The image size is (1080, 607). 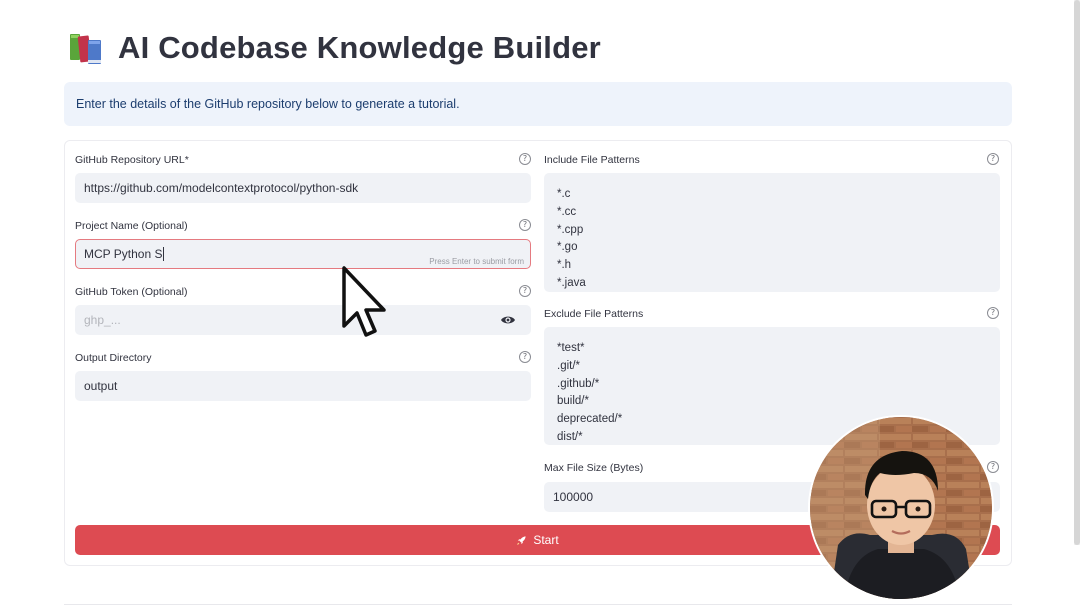 I want to click on page-title: AI Codebase Knowledge Builder, so click(x=334, y=48).